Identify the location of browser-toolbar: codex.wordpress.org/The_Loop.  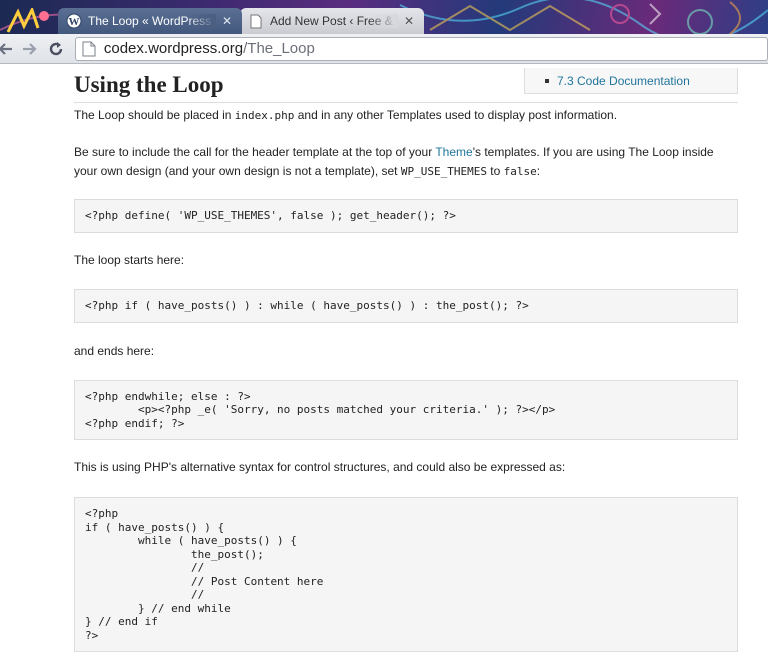
(384, 49).